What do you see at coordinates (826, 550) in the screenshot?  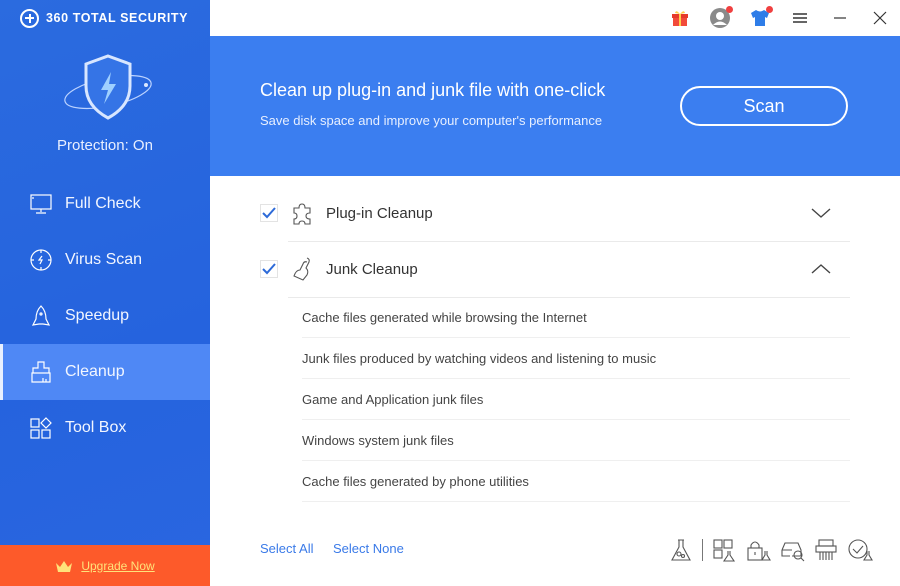 I see `shredder-icon` at bounding box center [826, 550].